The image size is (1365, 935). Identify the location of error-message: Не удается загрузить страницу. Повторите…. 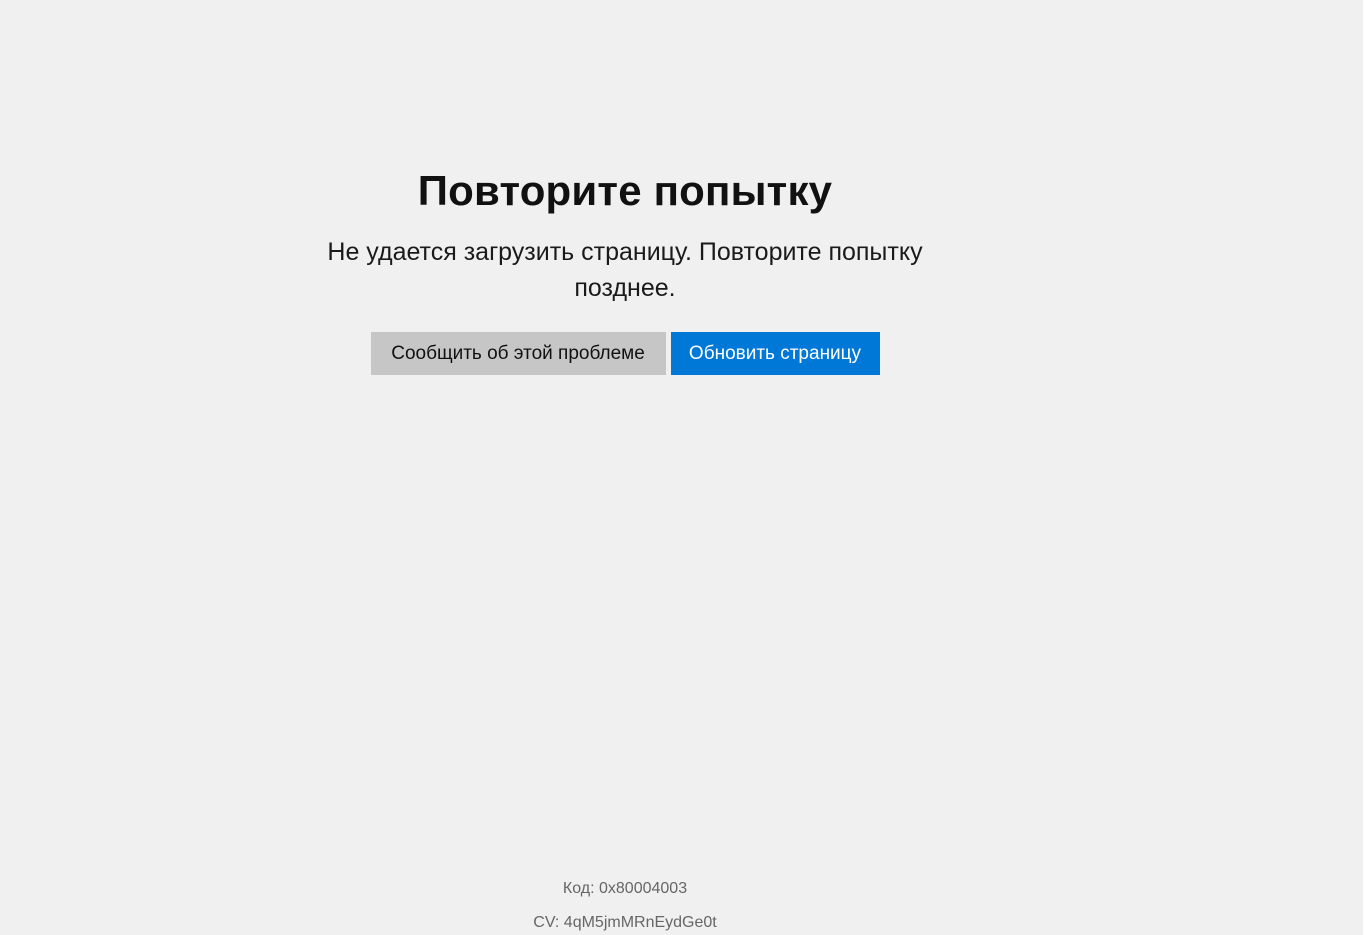
(625, 270).